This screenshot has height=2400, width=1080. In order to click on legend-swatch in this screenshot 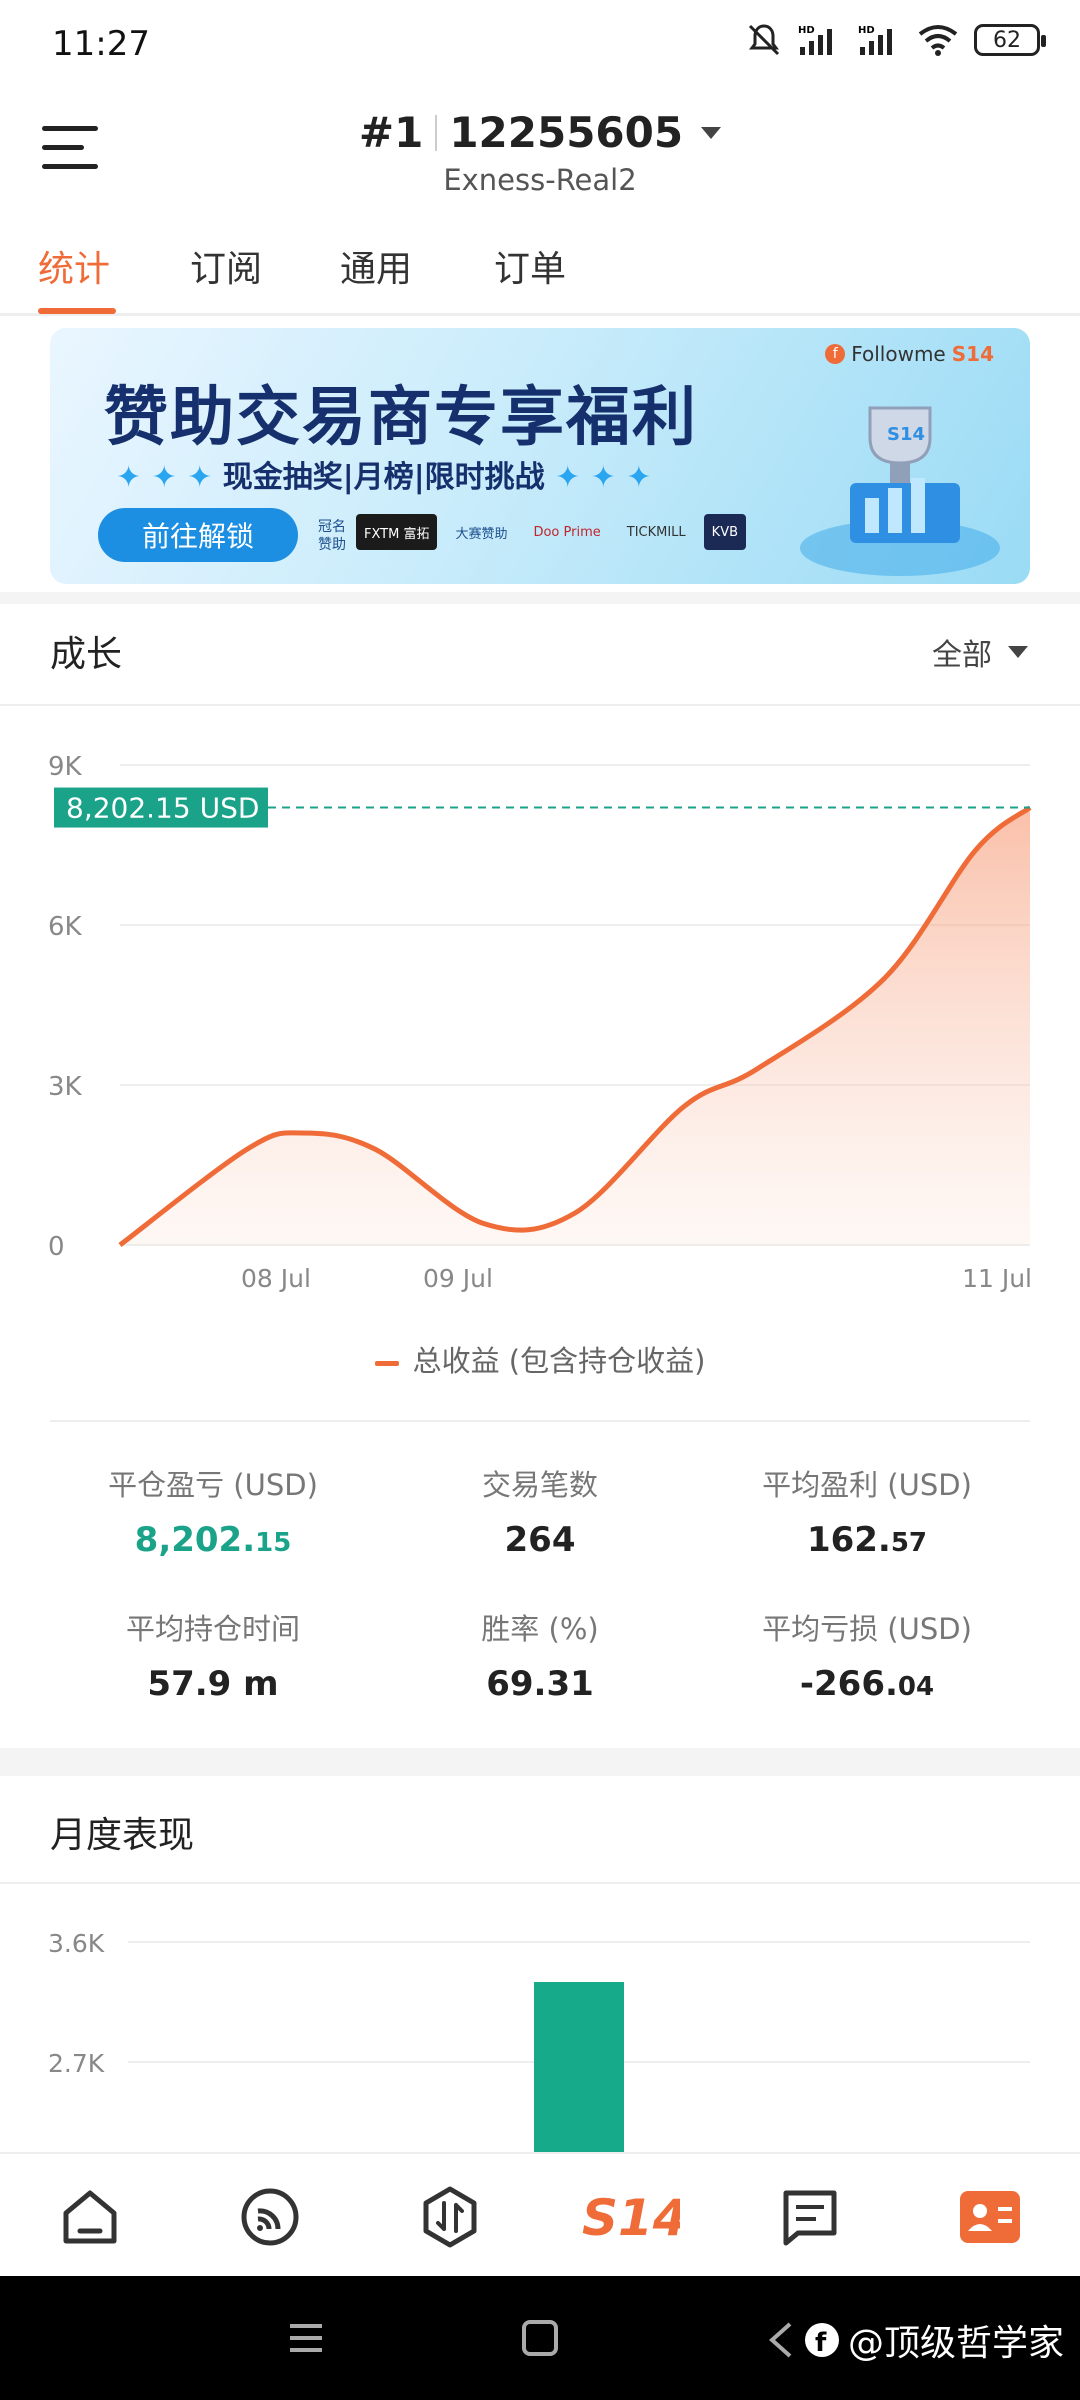, I will do `click(386, 1363)`.